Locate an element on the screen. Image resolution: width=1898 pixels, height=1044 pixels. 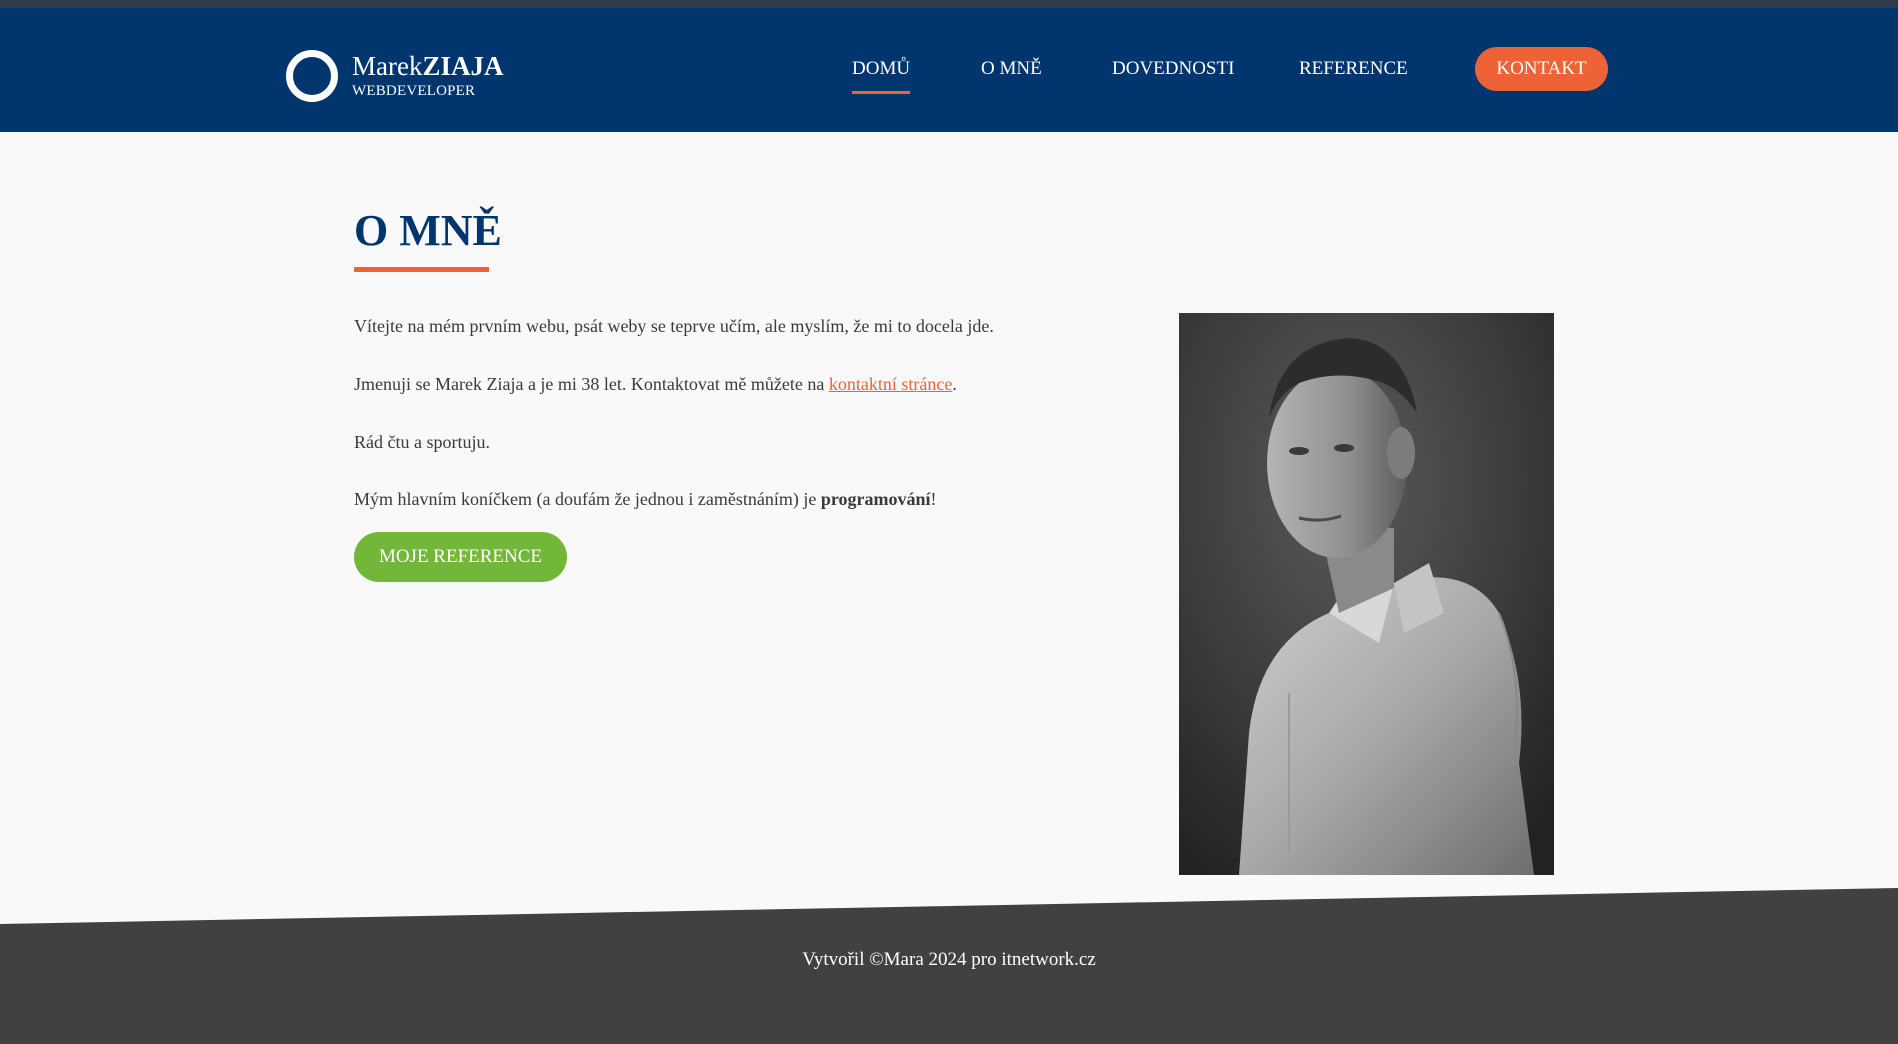
my-references-button: MOJE REFERENCE is located at coordinates (460, 557).